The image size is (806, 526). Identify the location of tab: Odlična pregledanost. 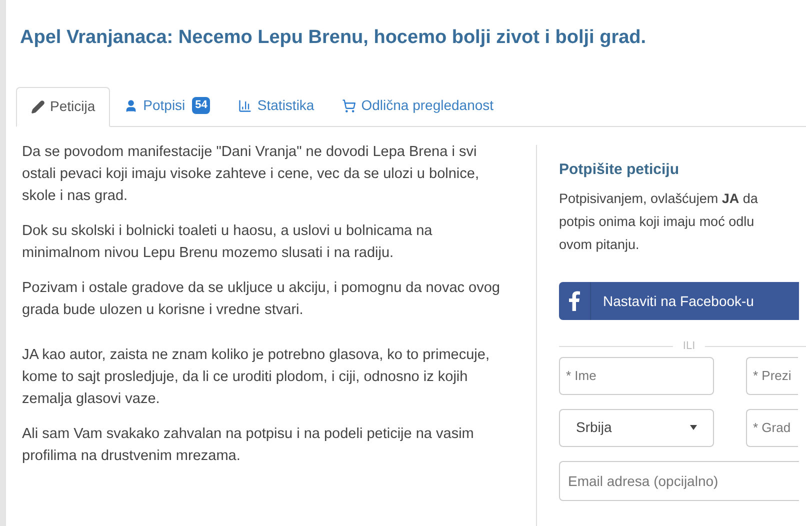
(418, 106).